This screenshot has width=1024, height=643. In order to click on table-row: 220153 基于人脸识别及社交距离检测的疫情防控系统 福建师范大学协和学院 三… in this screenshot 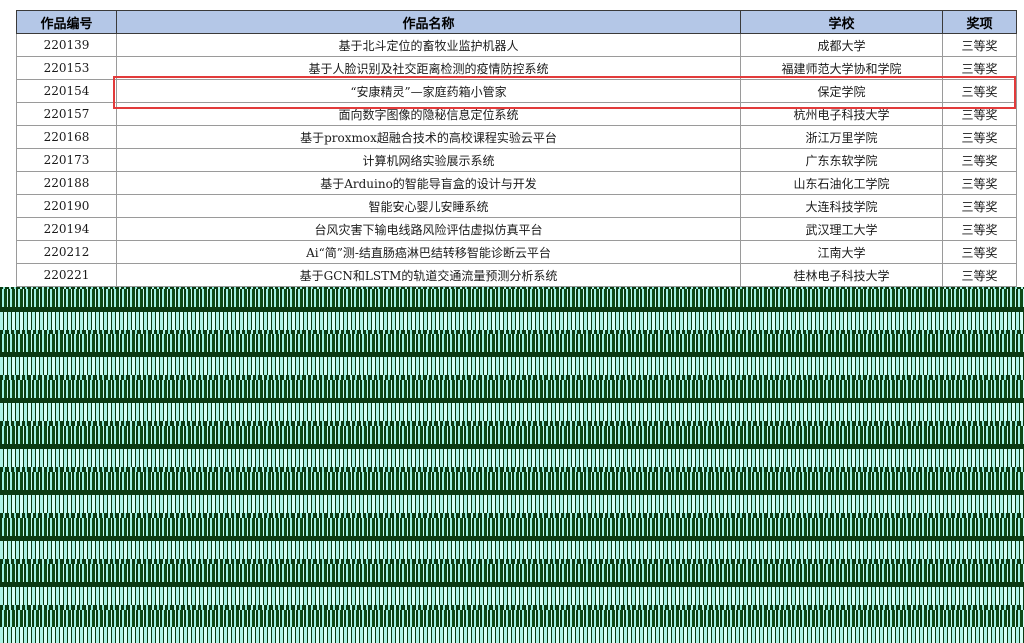, I will do `click(516, 68)`.